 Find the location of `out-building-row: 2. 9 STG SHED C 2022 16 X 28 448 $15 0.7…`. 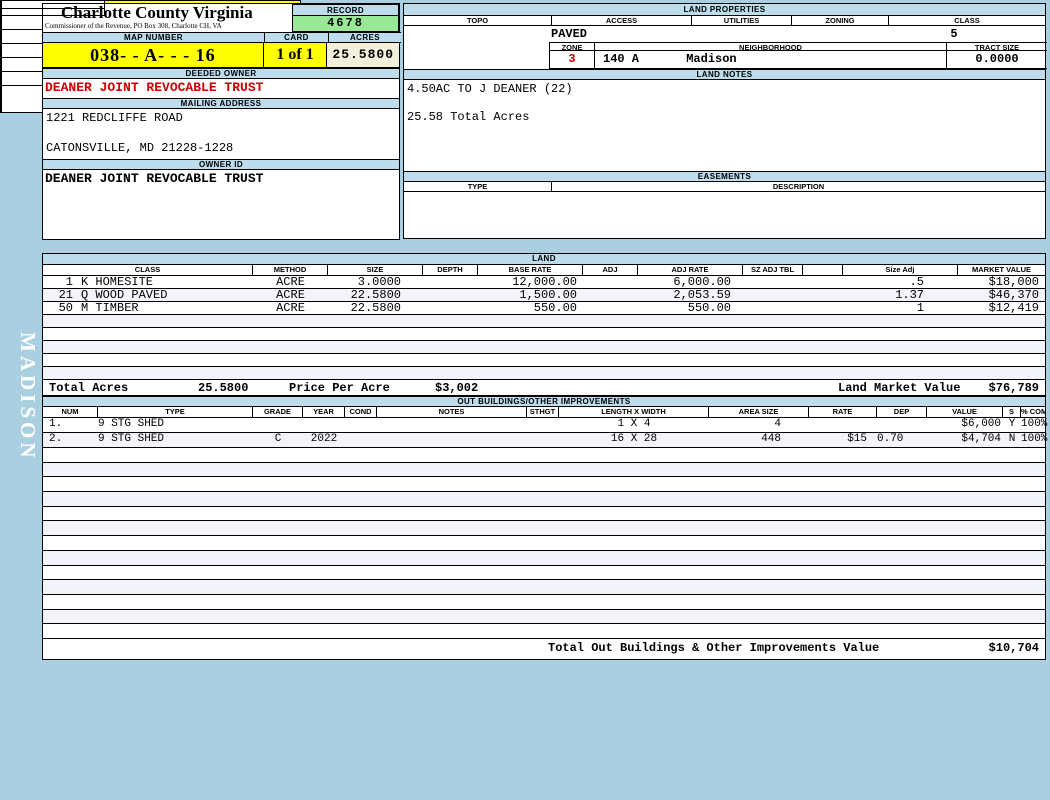

out-building-row: 2. 9 STG SHED C 2022 16 X 28 448 $15 0.7… is located at coordinates (545, 440).